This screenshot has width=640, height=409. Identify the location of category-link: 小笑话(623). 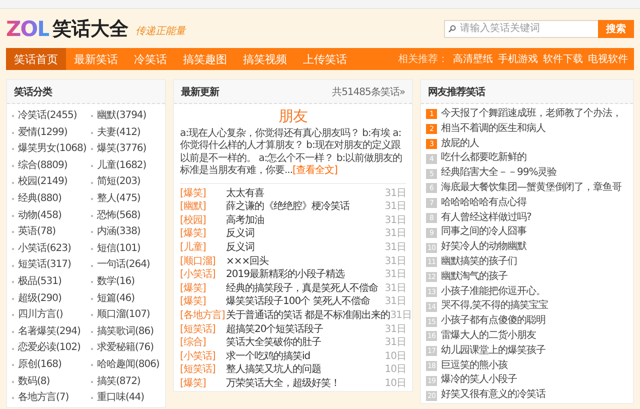
(44, 249).